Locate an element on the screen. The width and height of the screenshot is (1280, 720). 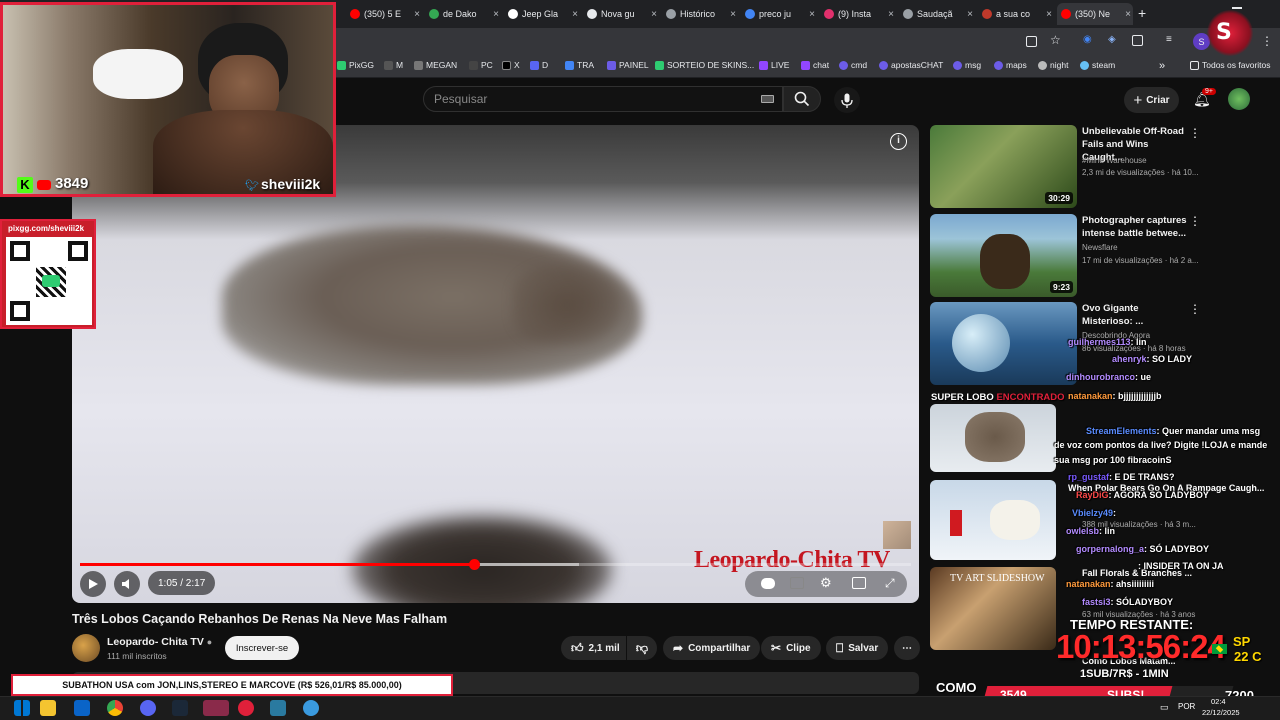
more-actions-button: ⋯ is located at coordinates (907, 648).